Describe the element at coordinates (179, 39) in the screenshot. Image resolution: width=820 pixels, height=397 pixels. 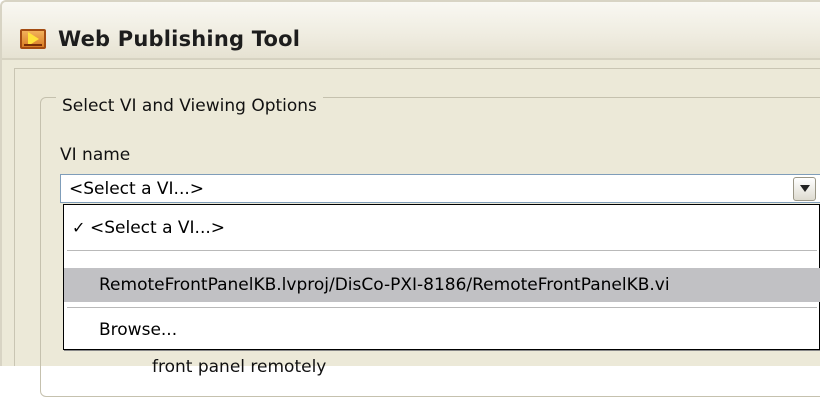
I see `window-title: Web Publishing Tool` at that location.